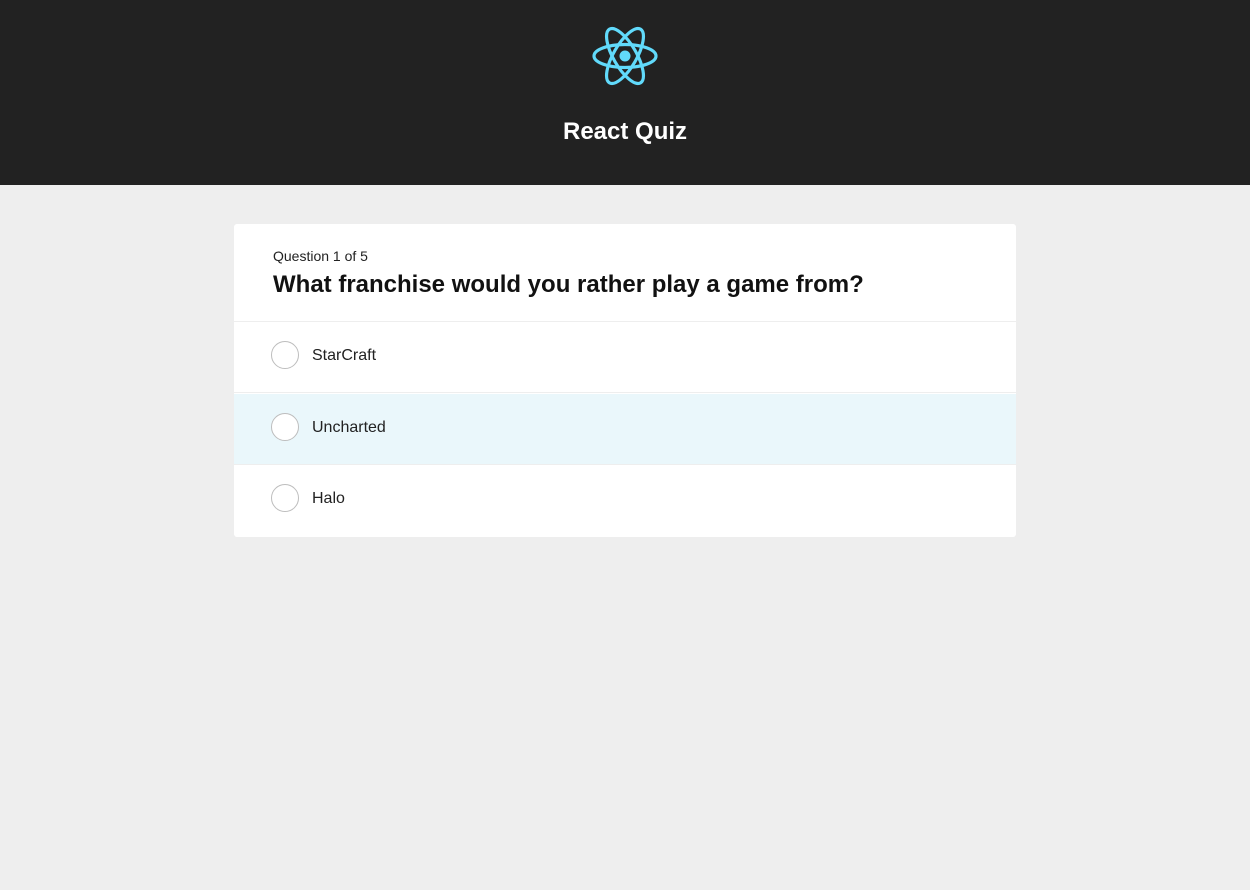 The width and height of the screenshot is (1250, 890). Describe the element at coordinates (625, 131) in the screenshot. I see `app-title: React Quiz` at that location.